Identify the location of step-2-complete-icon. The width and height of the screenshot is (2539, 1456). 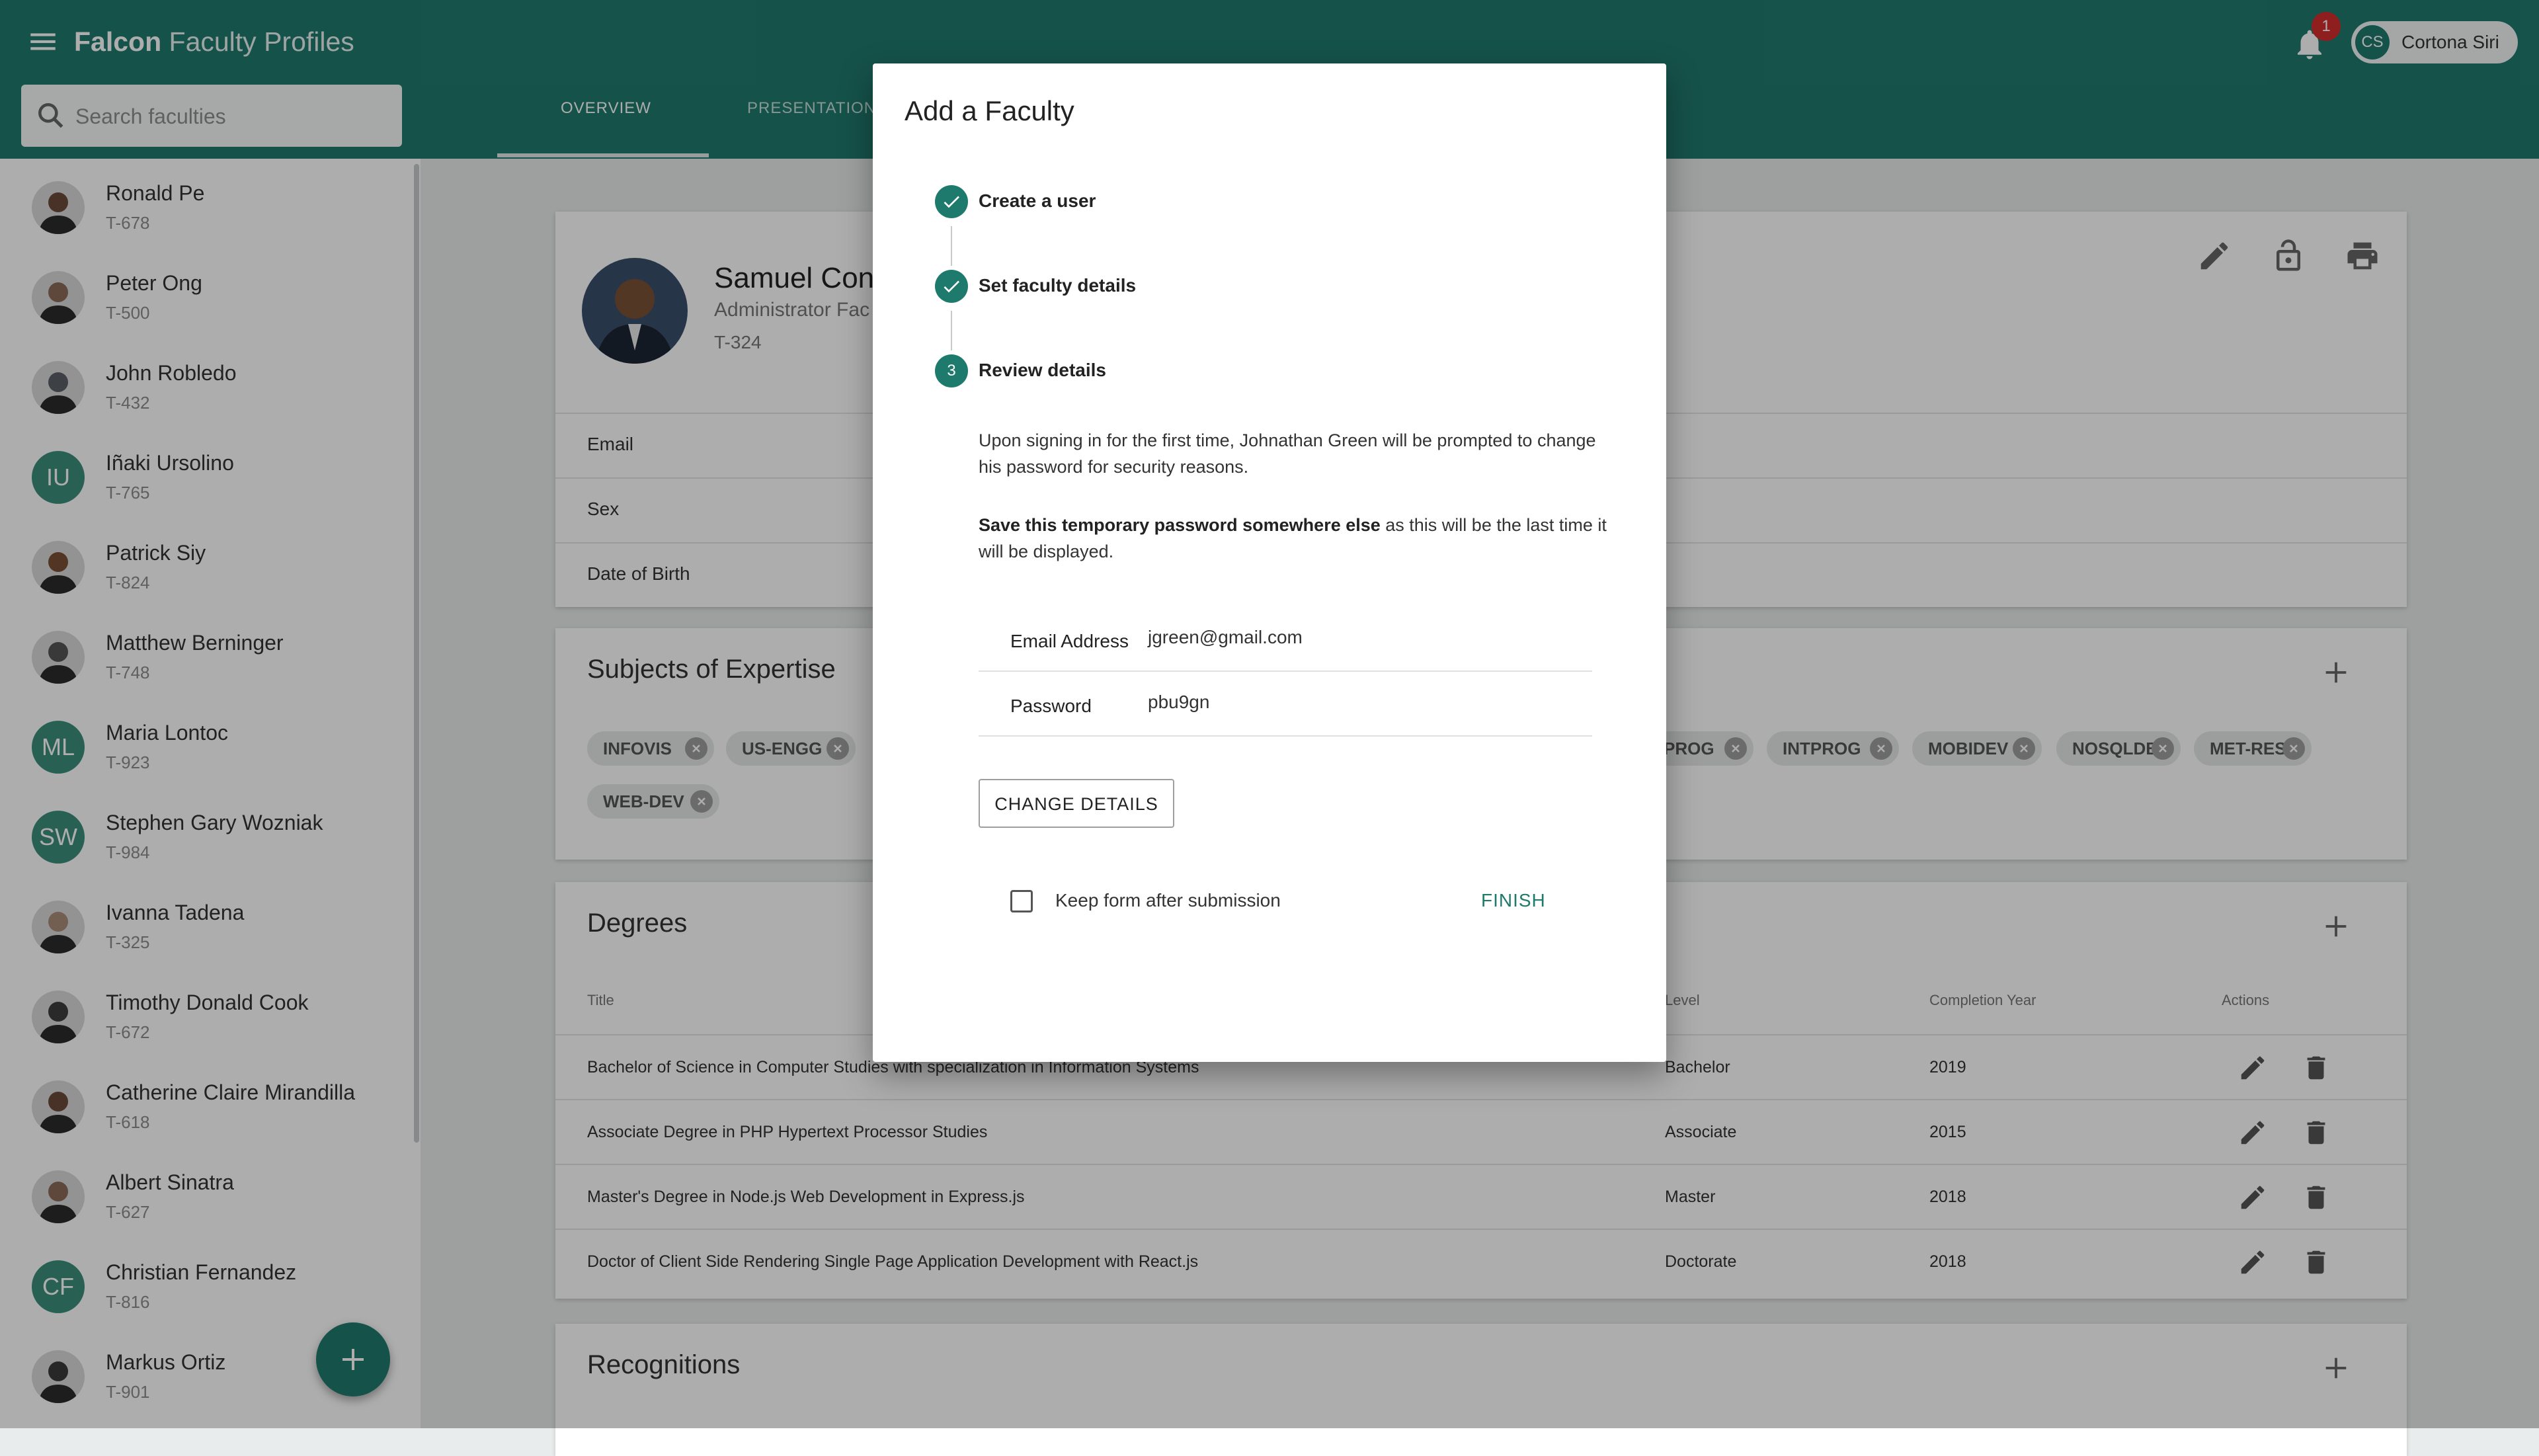
(951, 286).